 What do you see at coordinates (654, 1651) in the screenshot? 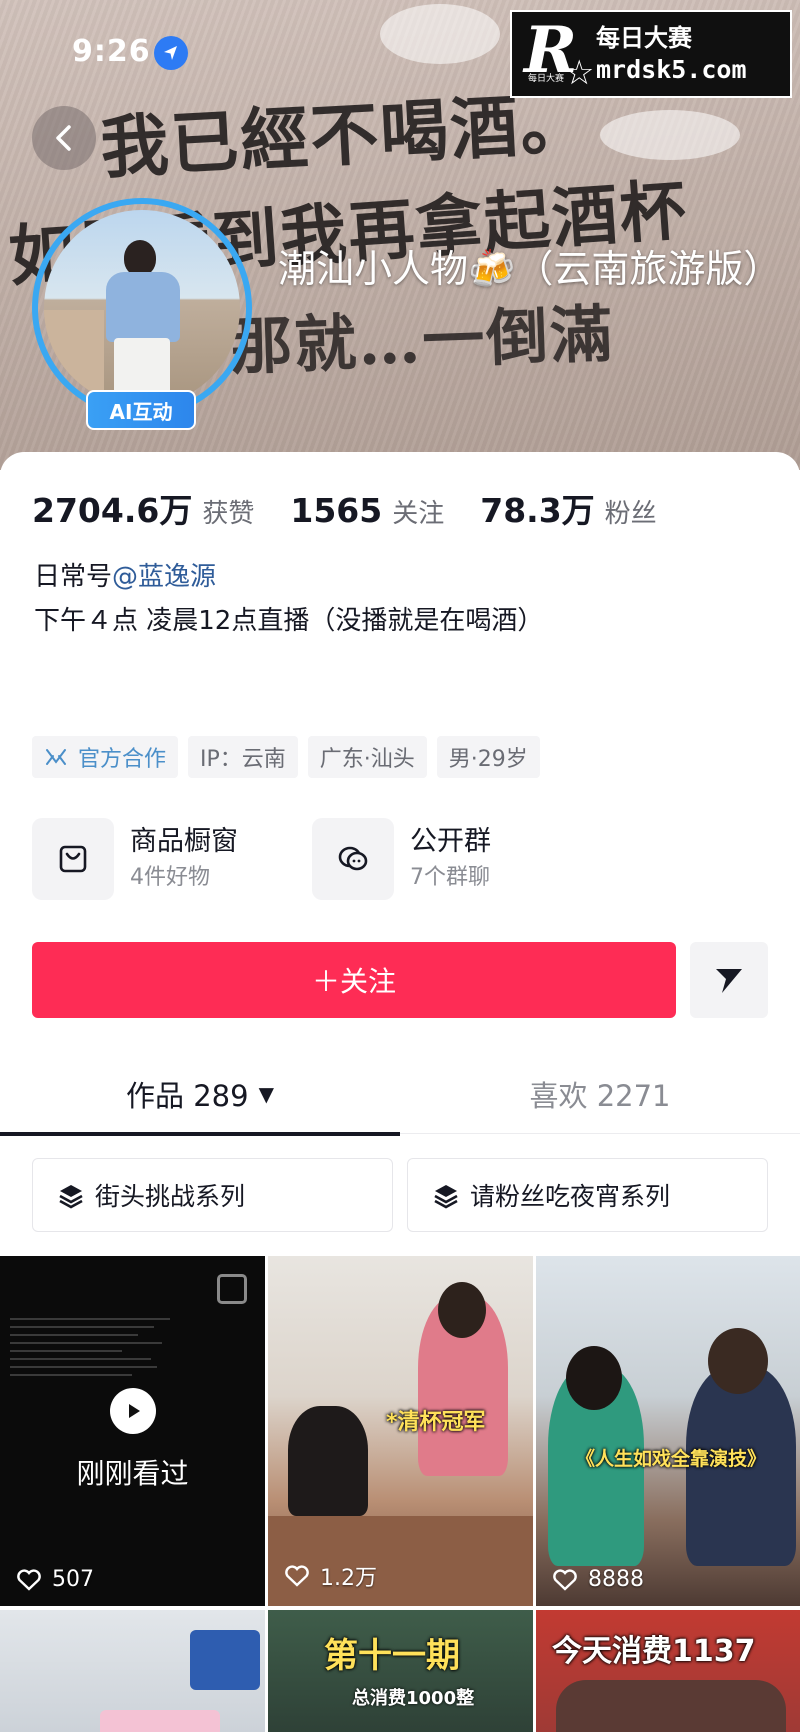
I see `video-caption: 今天消费1137` at bounding box center [654, 1651].